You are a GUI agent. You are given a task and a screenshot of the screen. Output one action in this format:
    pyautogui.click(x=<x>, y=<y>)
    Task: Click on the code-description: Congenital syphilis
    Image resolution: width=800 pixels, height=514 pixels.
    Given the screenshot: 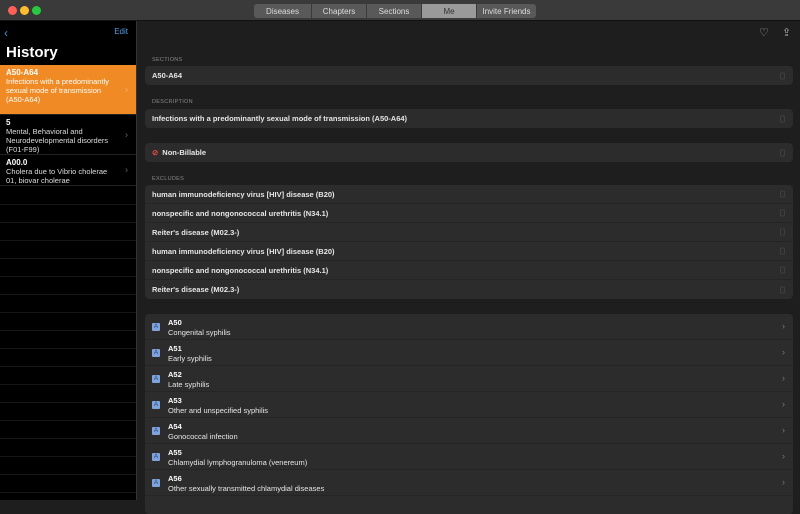 What is the action you would take?
    pyautogui.click(x=199, y=332)
    